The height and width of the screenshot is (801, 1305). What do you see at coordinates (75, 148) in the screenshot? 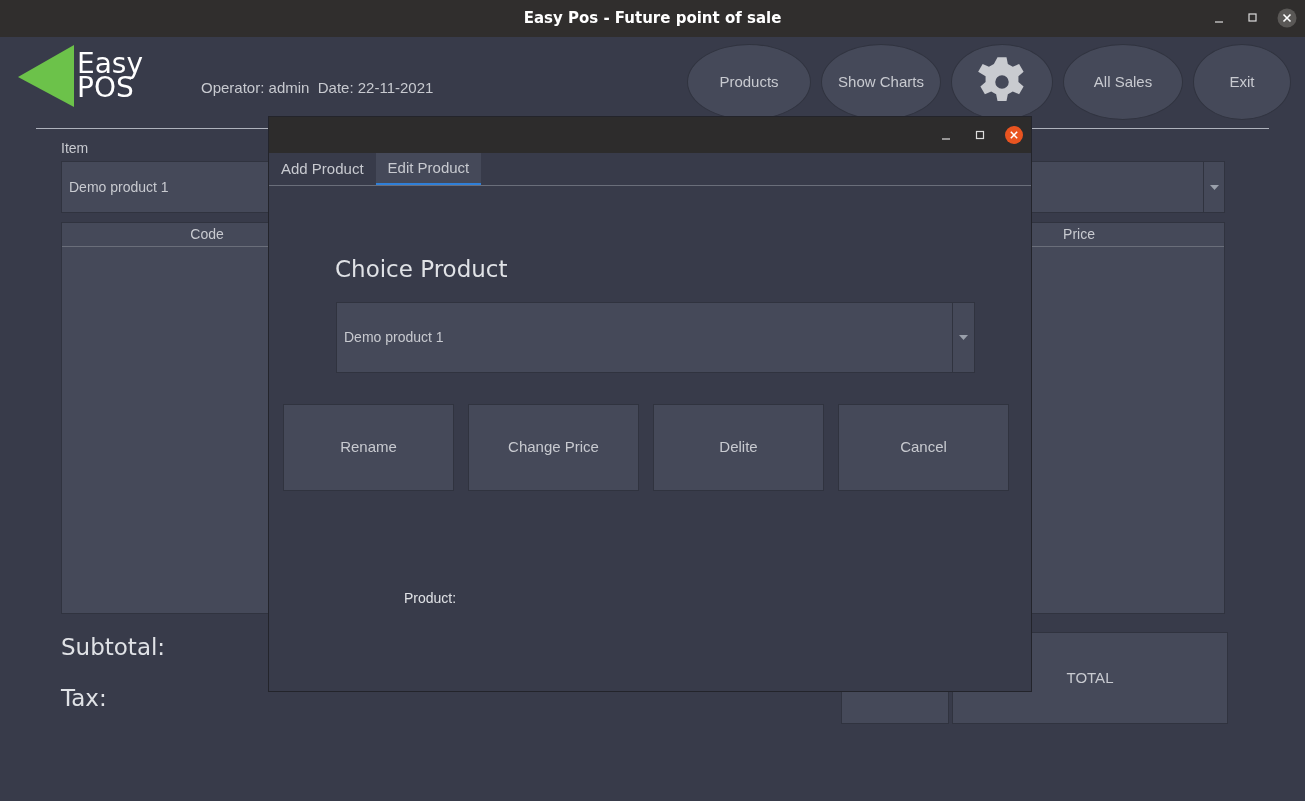
I see `item-label: Item` at bounding box center [75, 148].